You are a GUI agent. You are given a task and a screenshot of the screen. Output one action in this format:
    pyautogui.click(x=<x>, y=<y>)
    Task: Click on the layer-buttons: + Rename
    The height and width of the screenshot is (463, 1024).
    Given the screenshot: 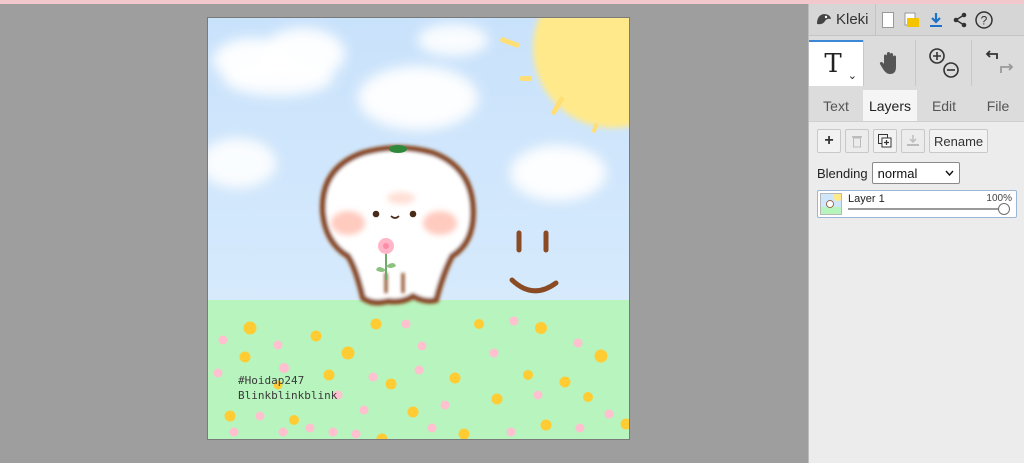 What is the action you would take?
    pyautogui.click(x=903, y=141)
    